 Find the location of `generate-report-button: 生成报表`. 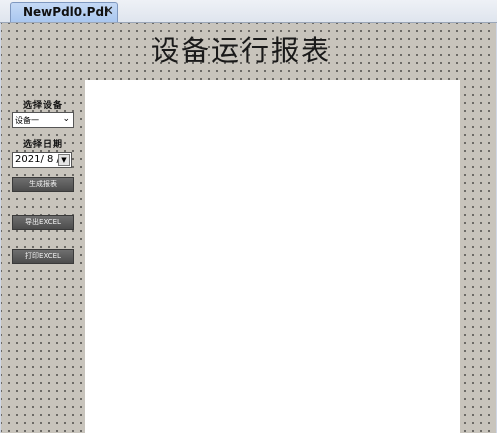

generate-report-button: 生成报表 is located at coordinates (43, 184).